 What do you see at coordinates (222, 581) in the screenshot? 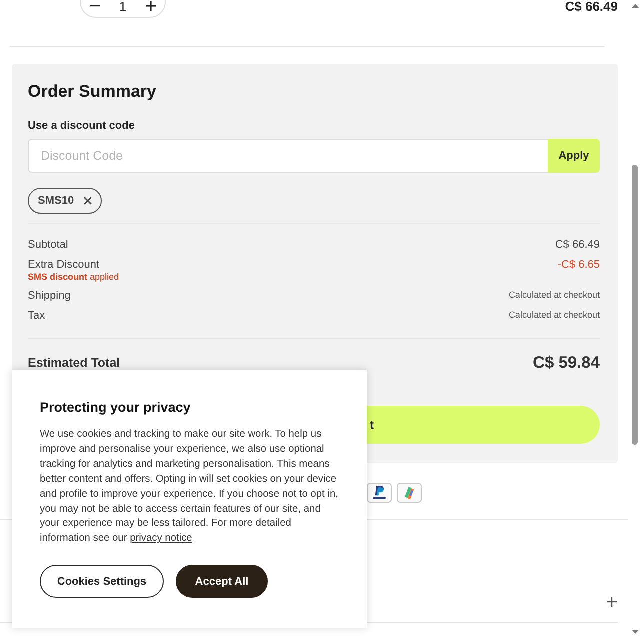
I see `accept-all-button: Accept All` at bounding box center [222, 581].